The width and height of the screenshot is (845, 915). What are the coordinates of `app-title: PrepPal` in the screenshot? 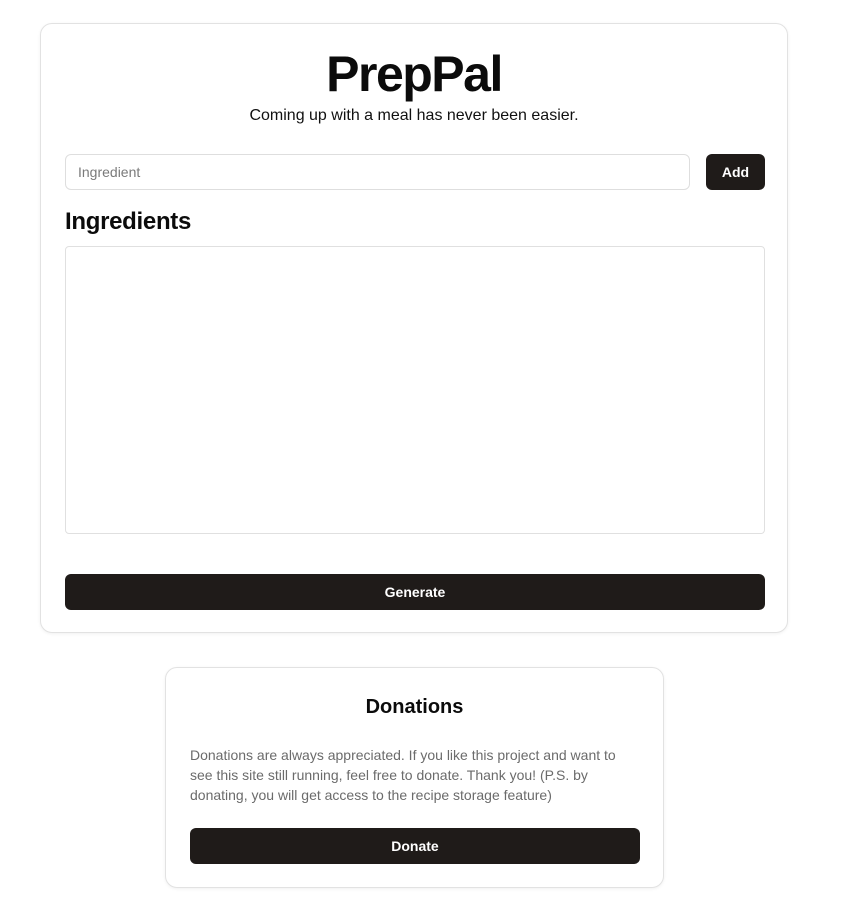 It's located at (414, 74).